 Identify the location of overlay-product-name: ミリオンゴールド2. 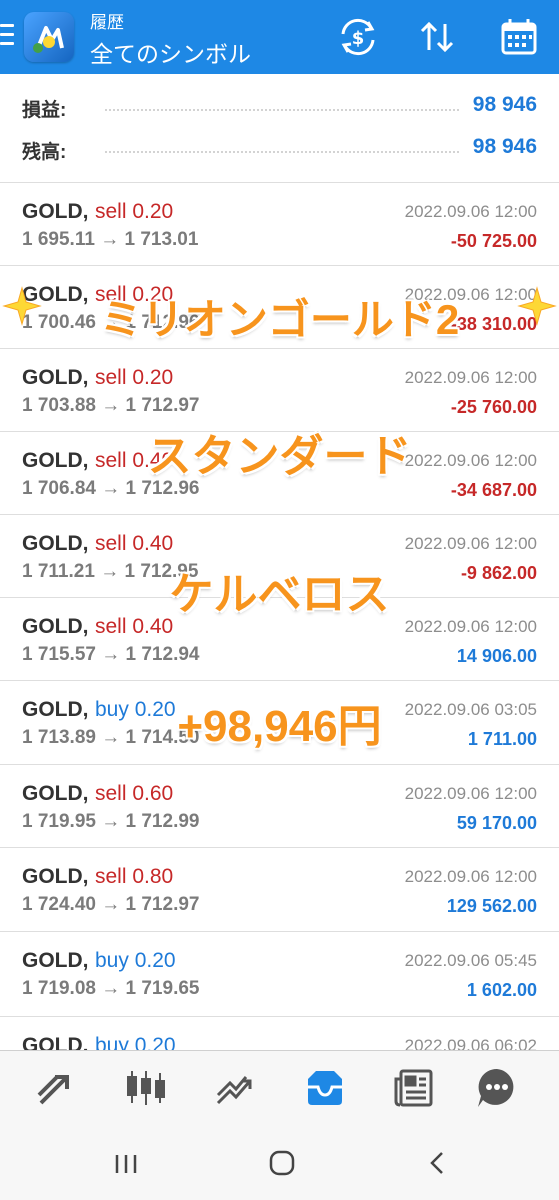
(279, 319).